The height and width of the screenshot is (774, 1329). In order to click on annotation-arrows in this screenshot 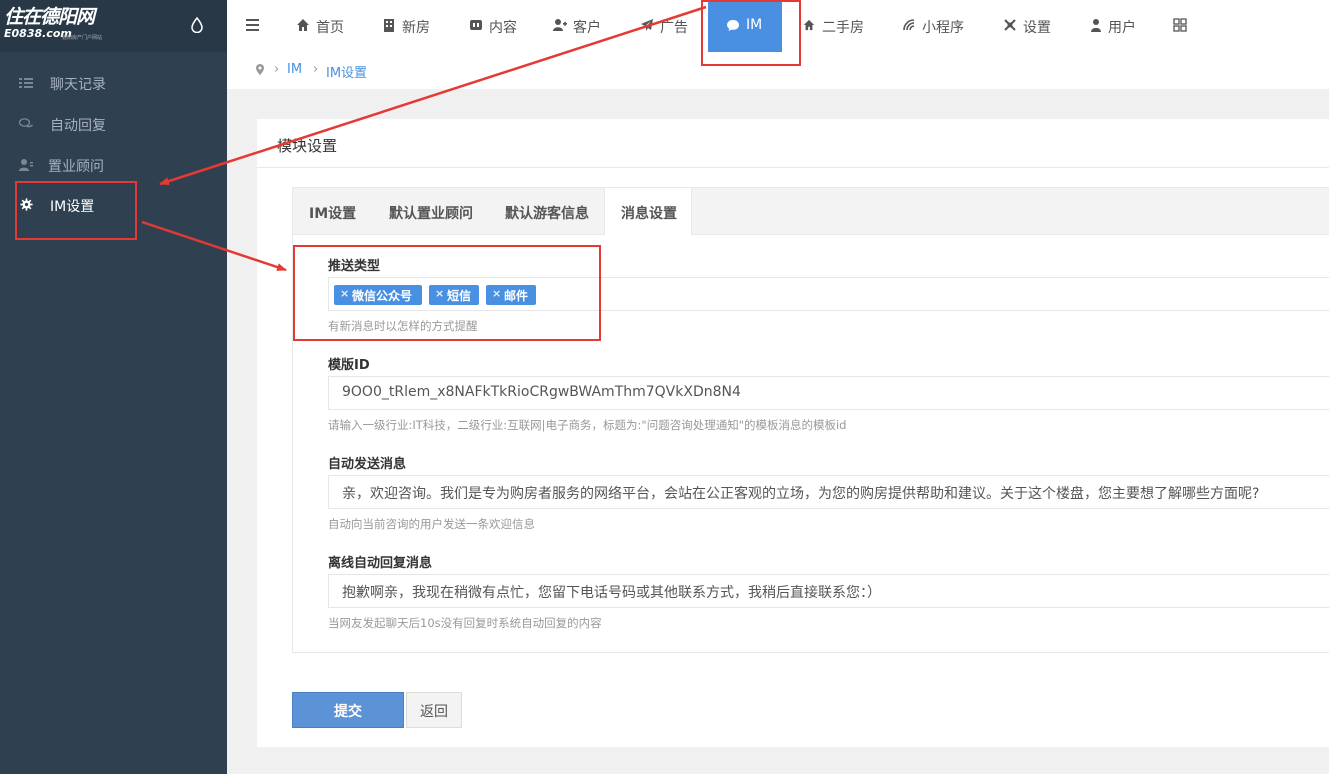, I will do `click(424, 138)`.